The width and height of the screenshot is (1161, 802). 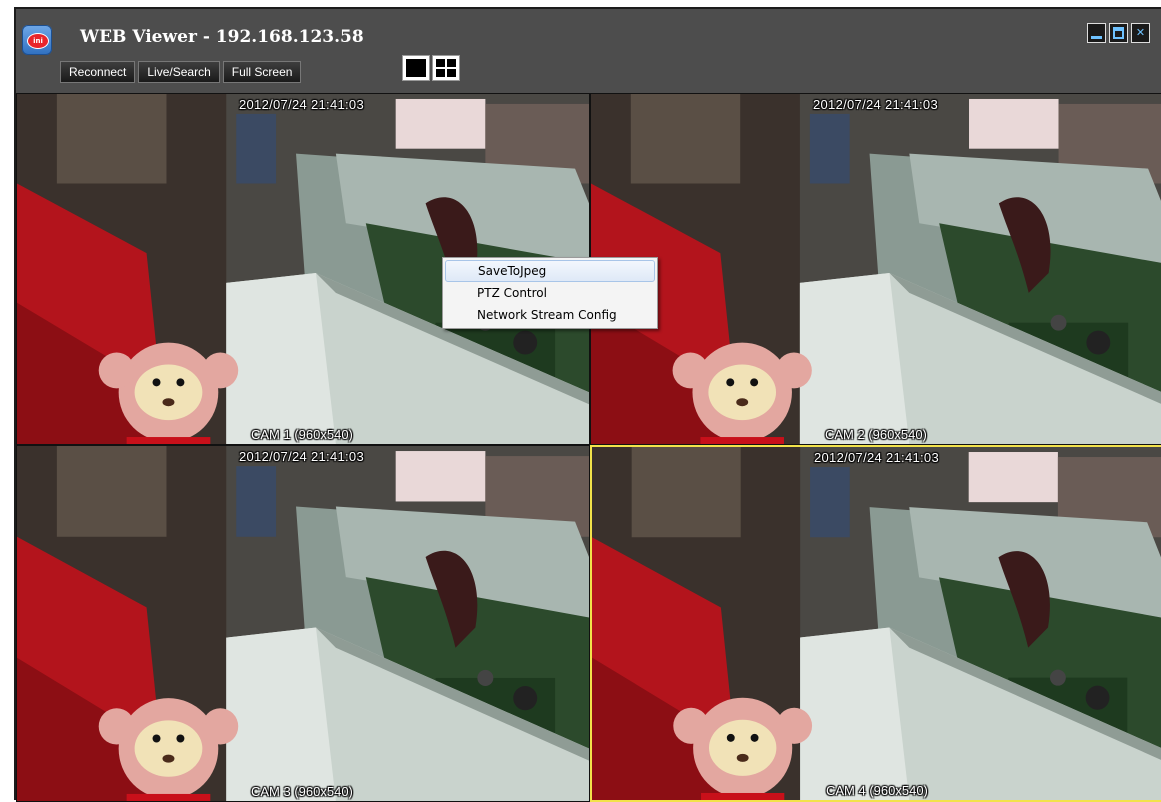 I want to click on single-view-button, so click(x=416, y=68).